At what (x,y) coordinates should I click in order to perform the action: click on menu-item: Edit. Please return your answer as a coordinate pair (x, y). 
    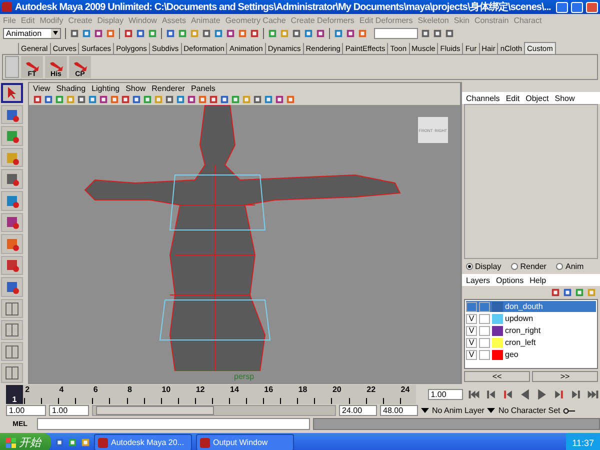
    Looking at the image, I should click on (513, 98).